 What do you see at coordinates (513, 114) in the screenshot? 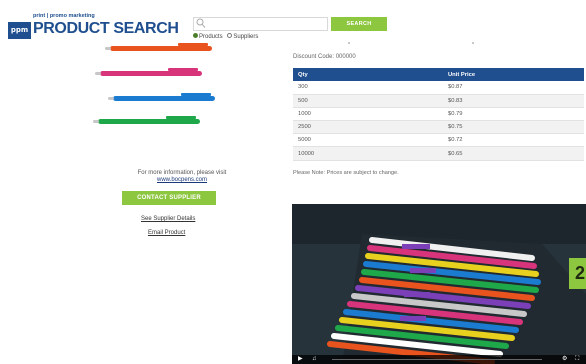
I see `price-cell: $0.79` at bounding box center [513, 114].